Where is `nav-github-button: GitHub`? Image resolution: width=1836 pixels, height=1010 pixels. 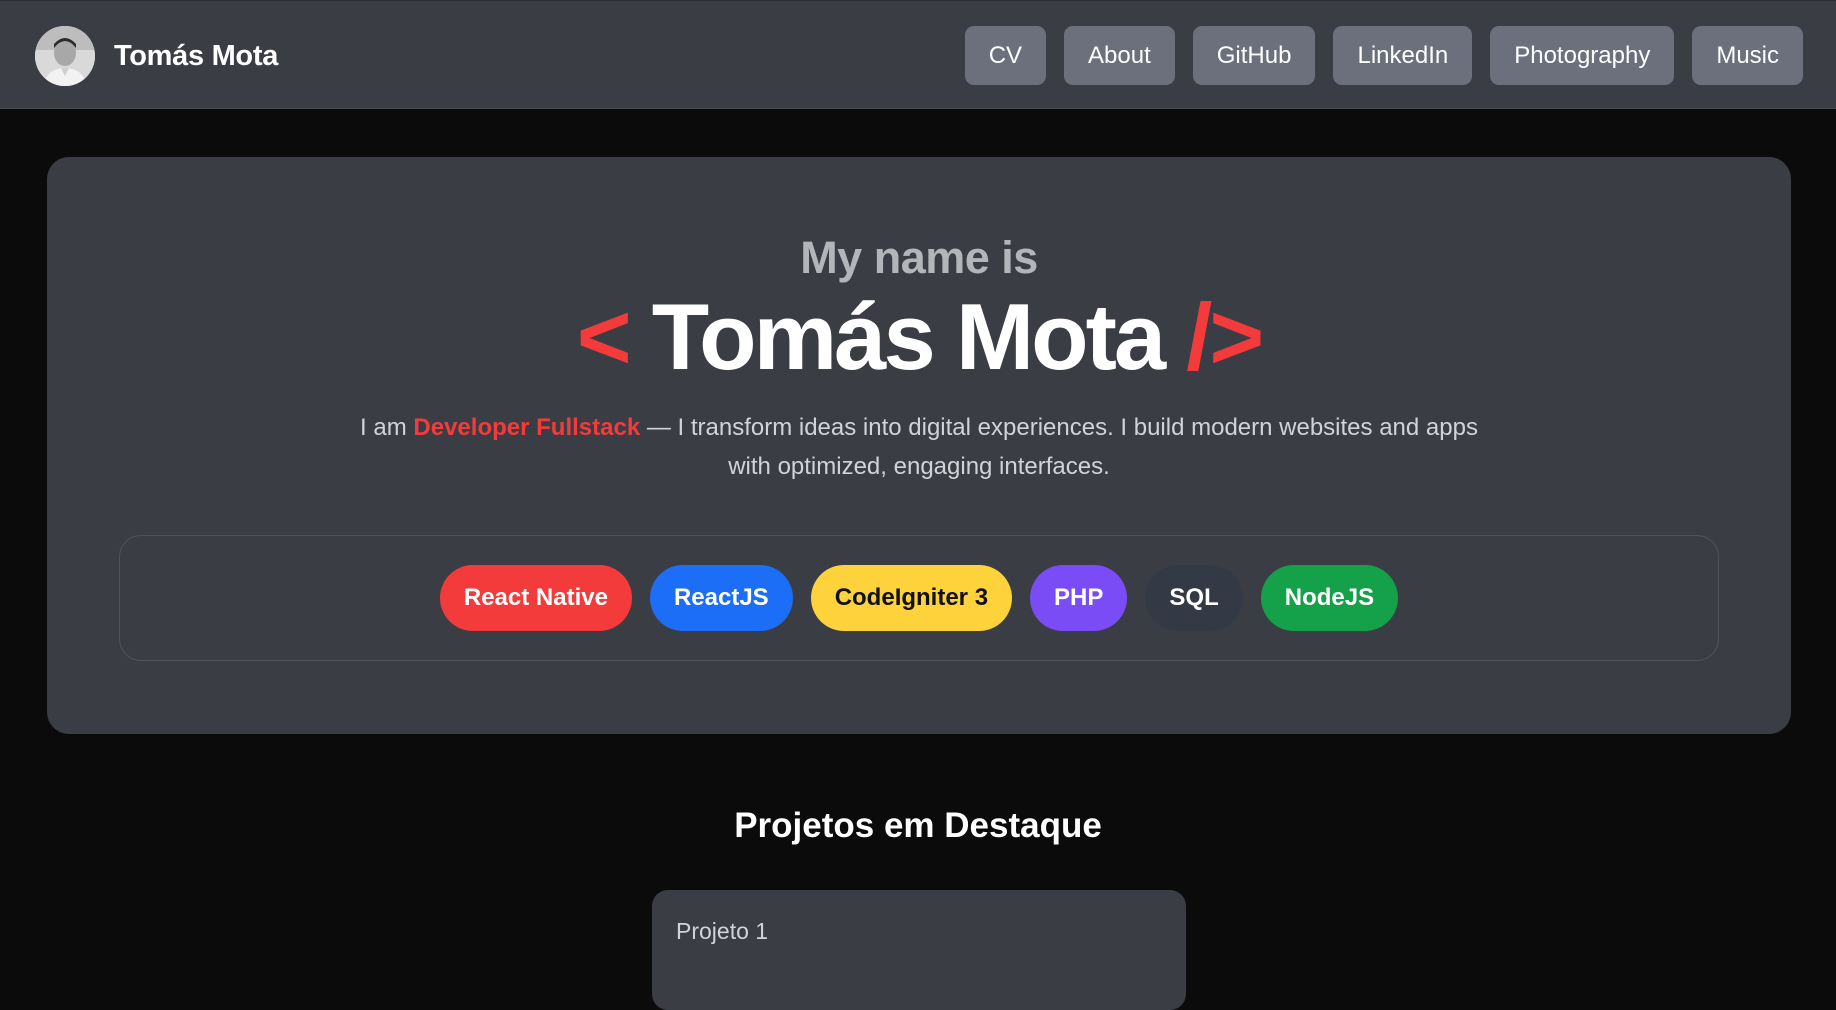 nav-github-button: GitHub is located at coordinates (1254, 55).